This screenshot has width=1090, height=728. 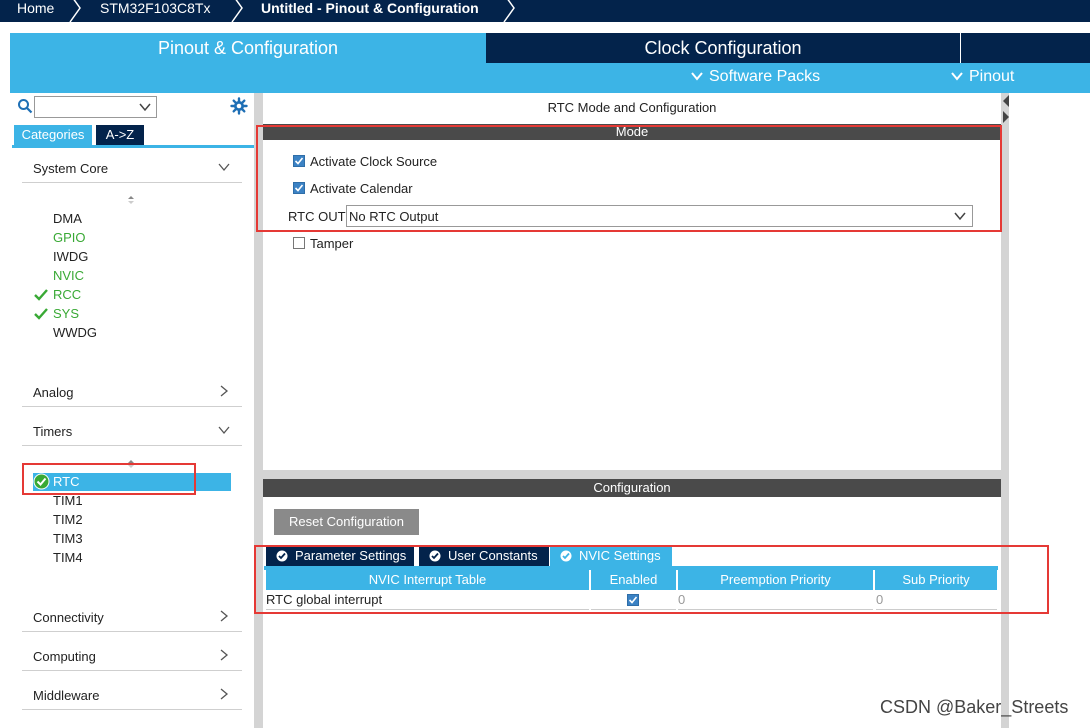 I want to click on list-item-wwdg: WWDG, so click(x=75, y=332).